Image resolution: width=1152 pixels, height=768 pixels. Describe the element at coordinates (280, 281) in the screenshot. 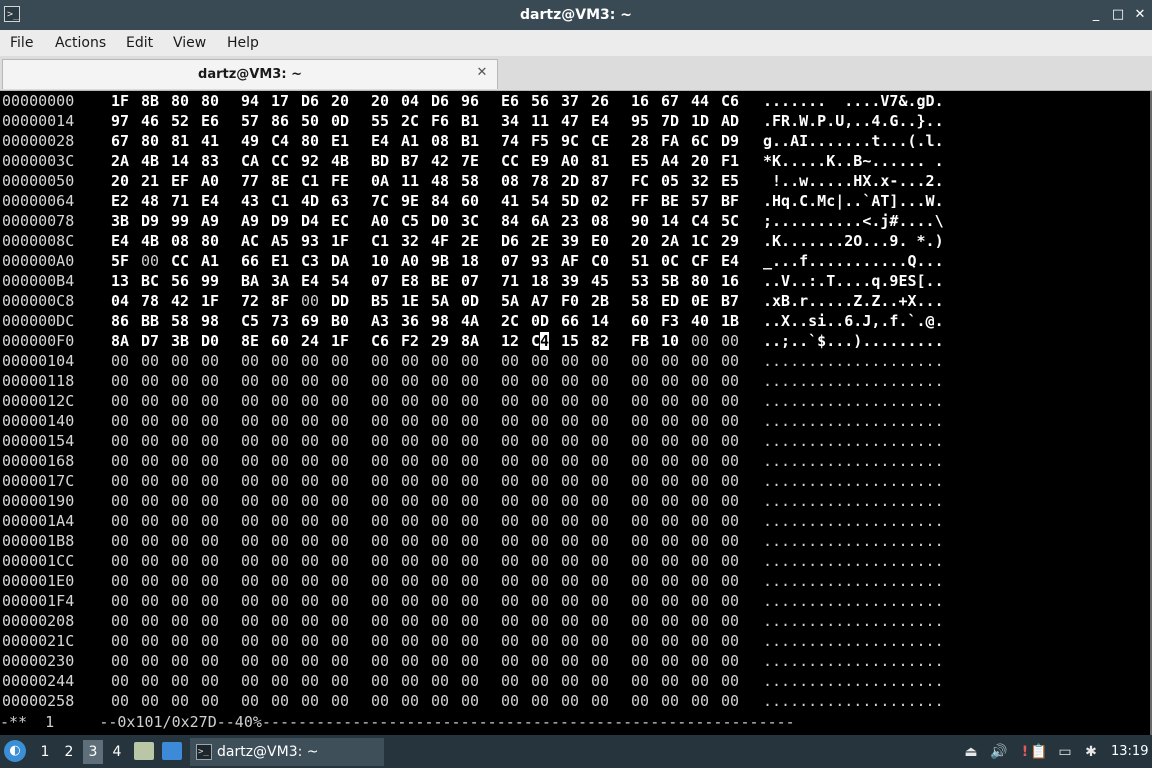

I see `hex-byte: 3A` at that location.